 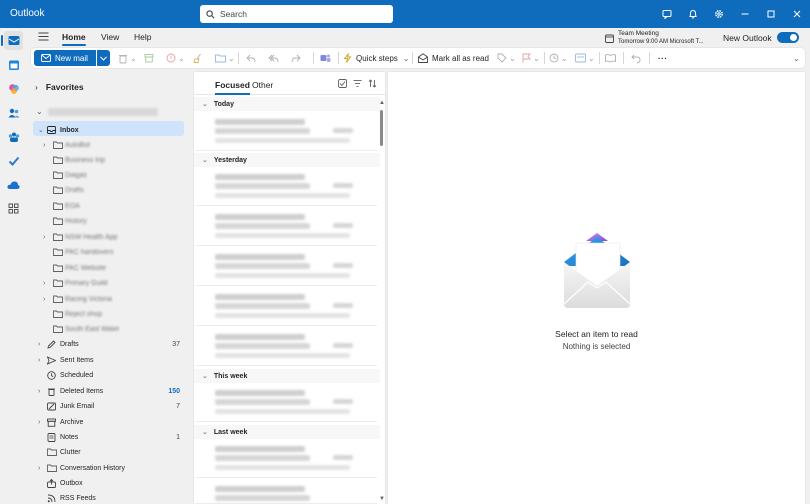 What do you see at coordinates (745, 14) in the screenshot?
I see `minimize-icon` at bounding box center [745, 14].